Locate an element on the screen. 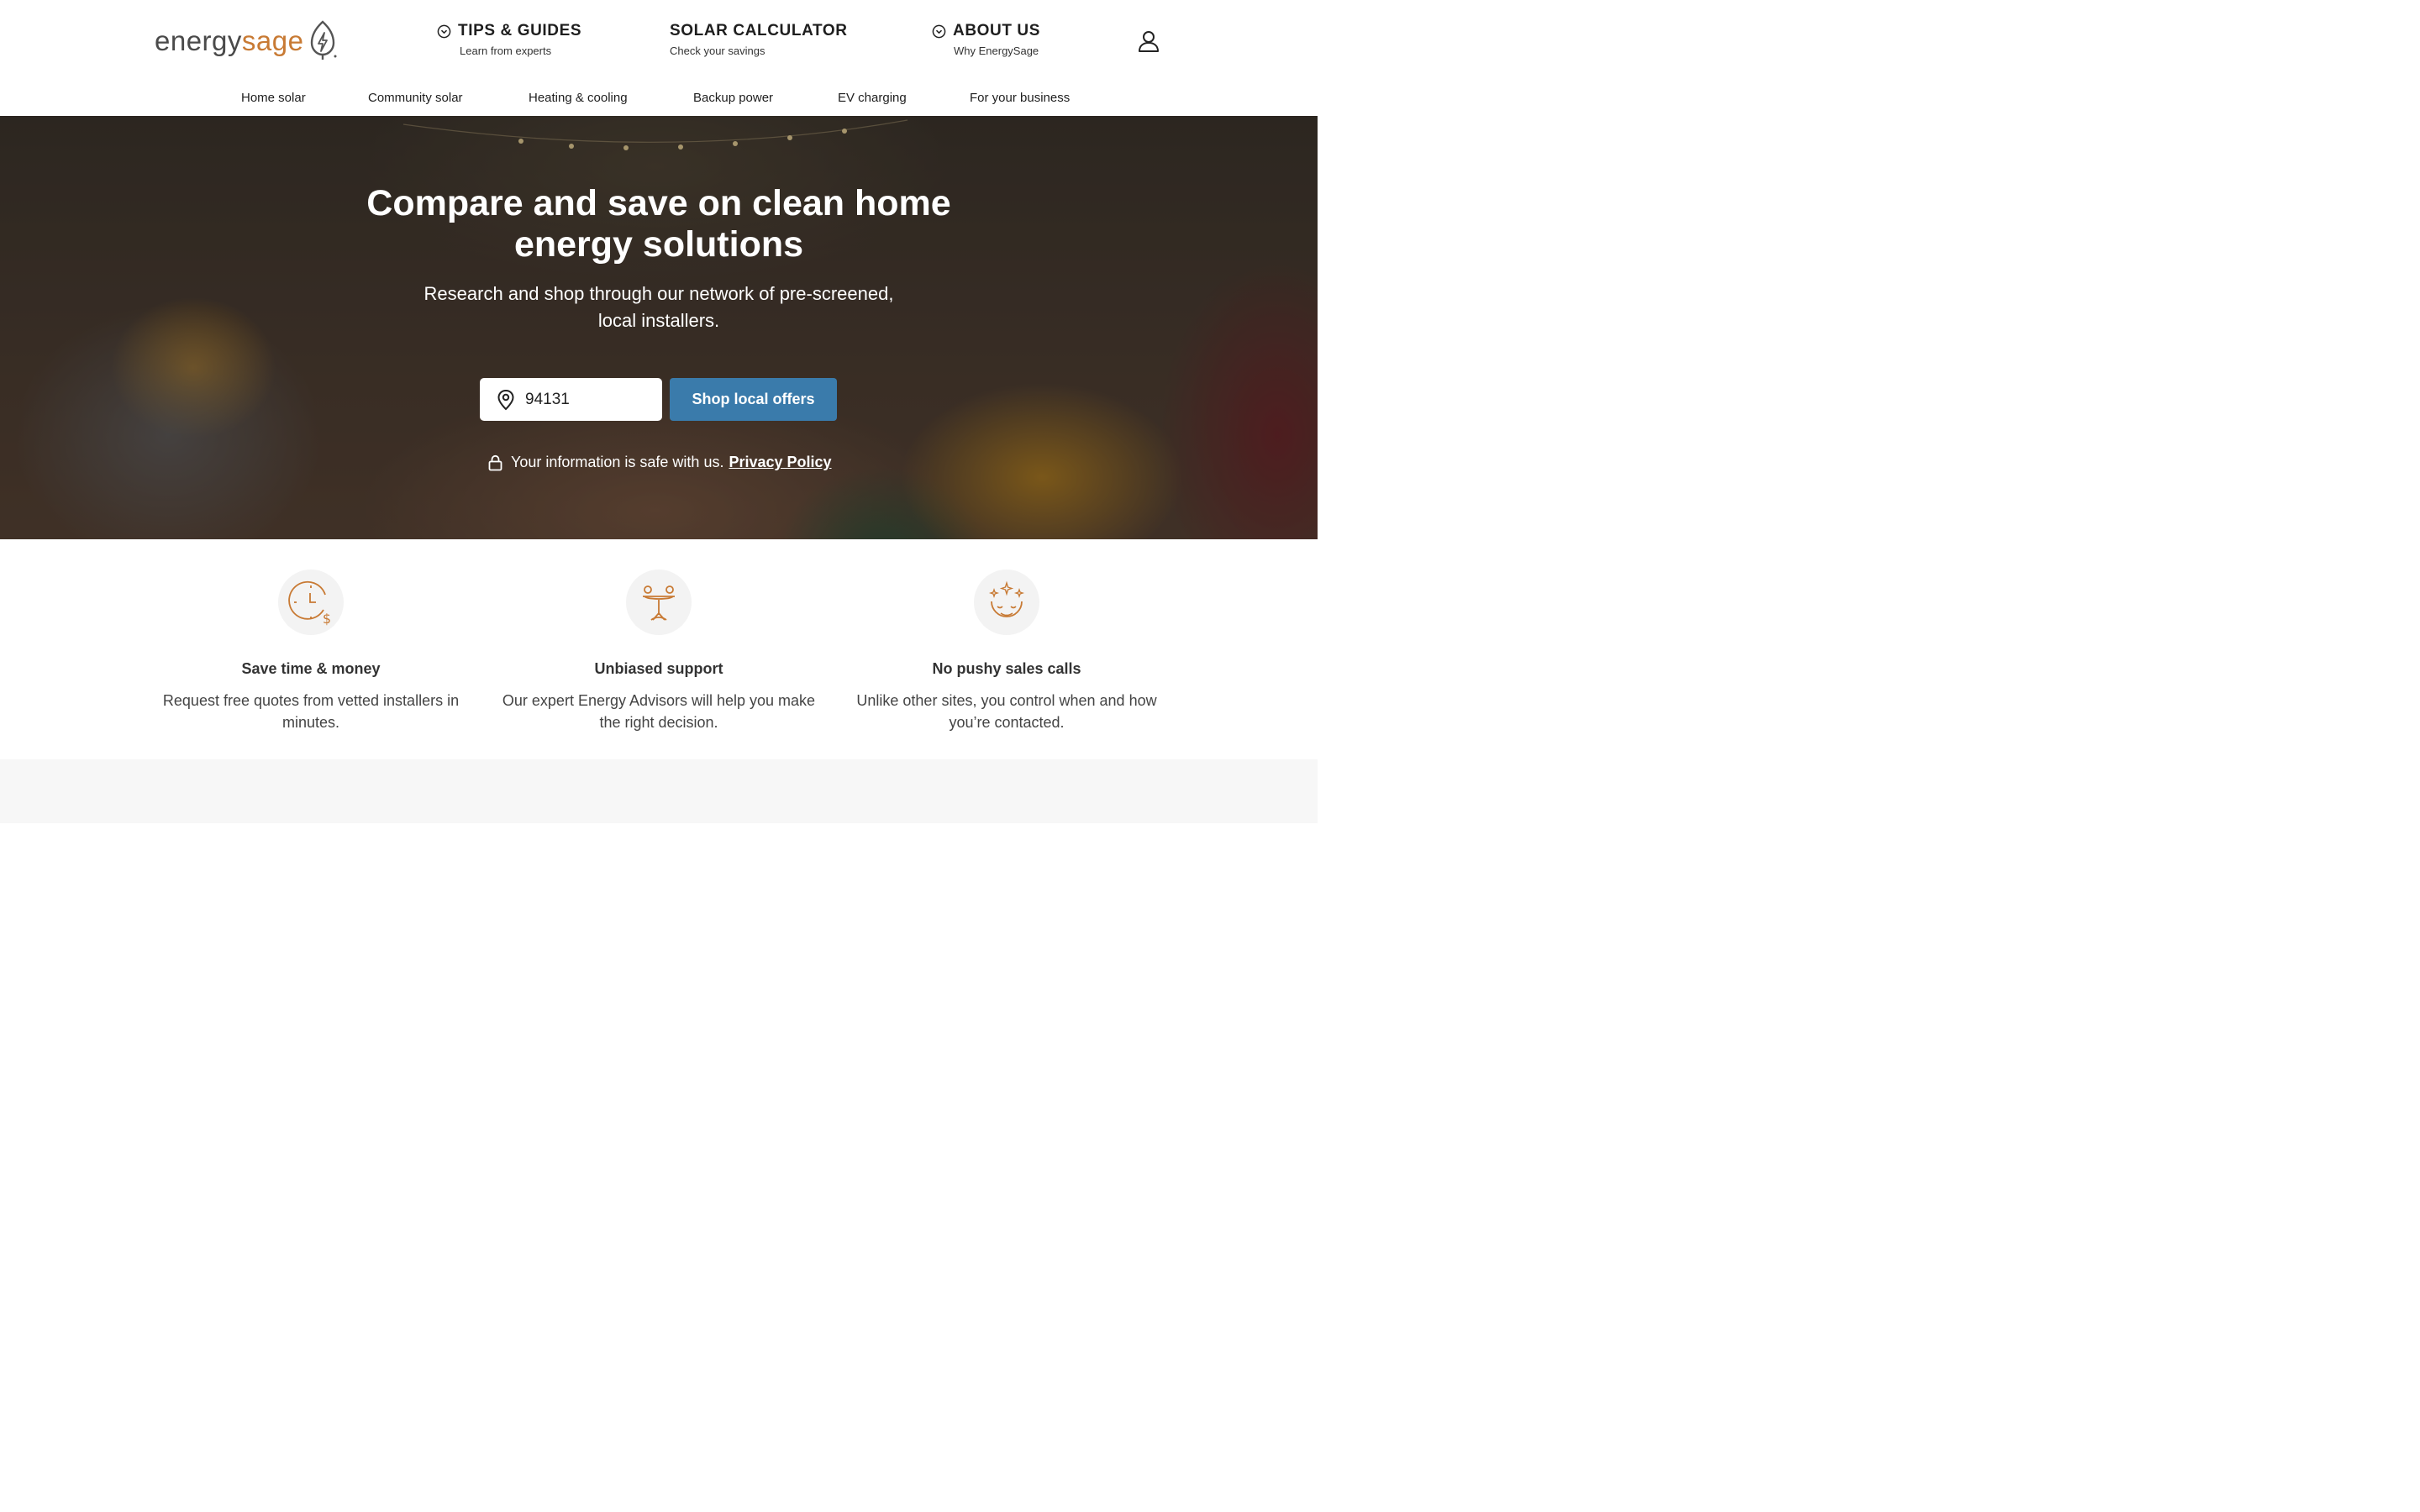 The image size is (2420, 1512). next-section-band is located at coordinates (659, 791).